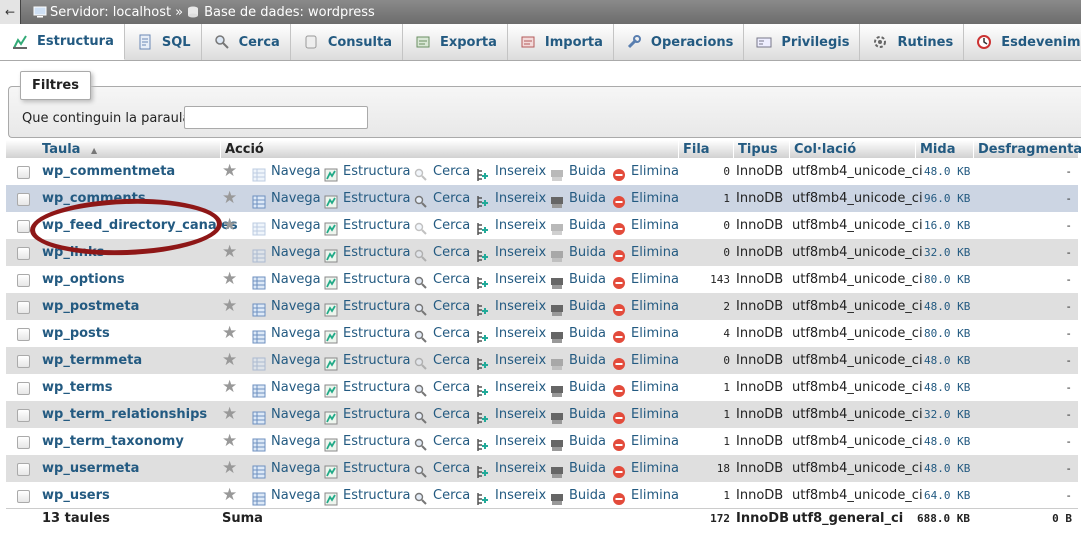 The image size is (1081, 533). I want to click on filter-input, so click(276, 117).